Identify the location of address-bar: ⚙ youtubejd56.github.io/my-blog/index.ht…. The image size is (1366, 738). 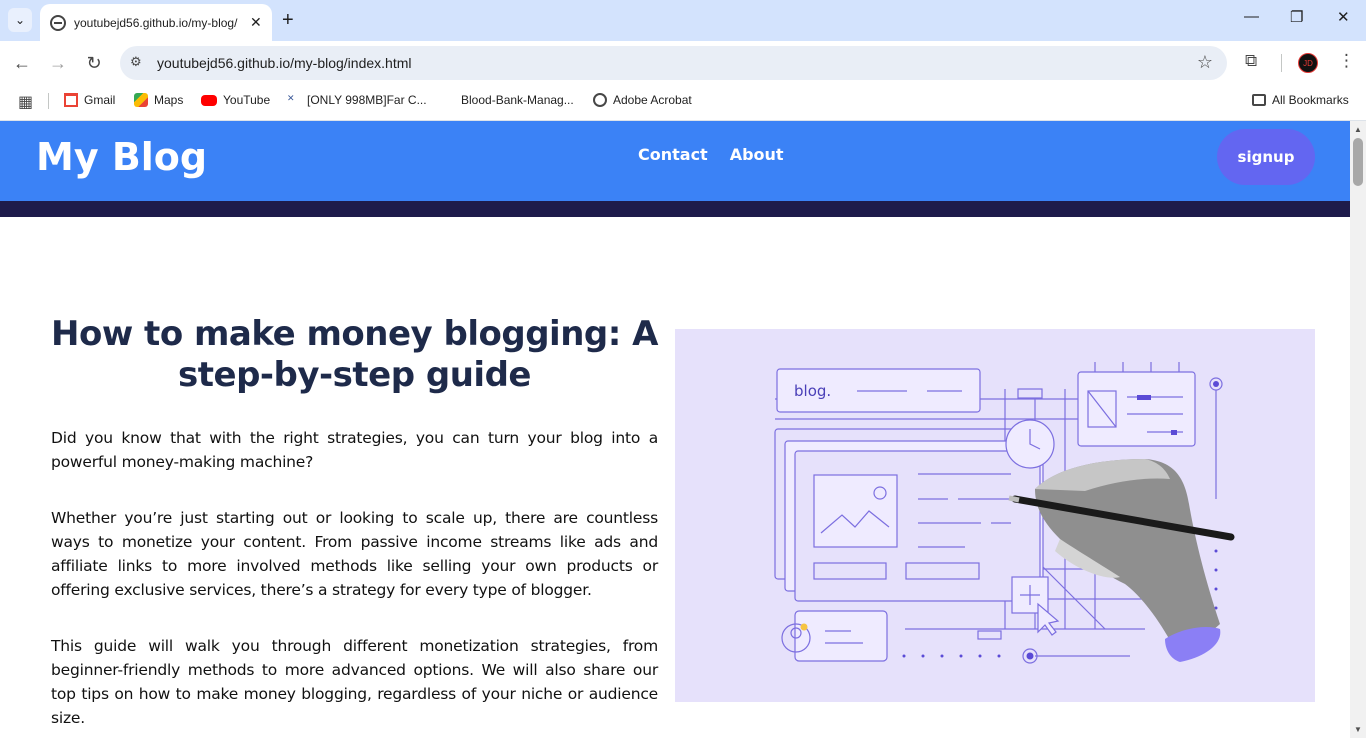
(673, 63).